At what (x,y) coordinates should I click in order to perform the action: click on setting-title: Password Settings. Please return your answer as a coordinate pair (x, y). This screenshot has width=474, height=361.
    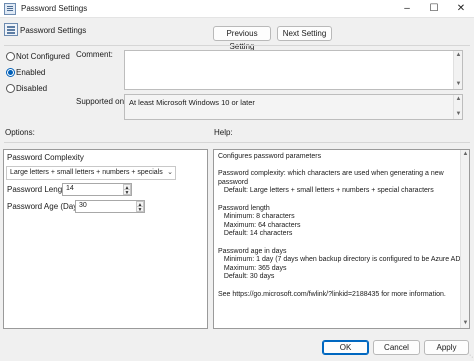
    Looking at the image, I should click on (53, 30).